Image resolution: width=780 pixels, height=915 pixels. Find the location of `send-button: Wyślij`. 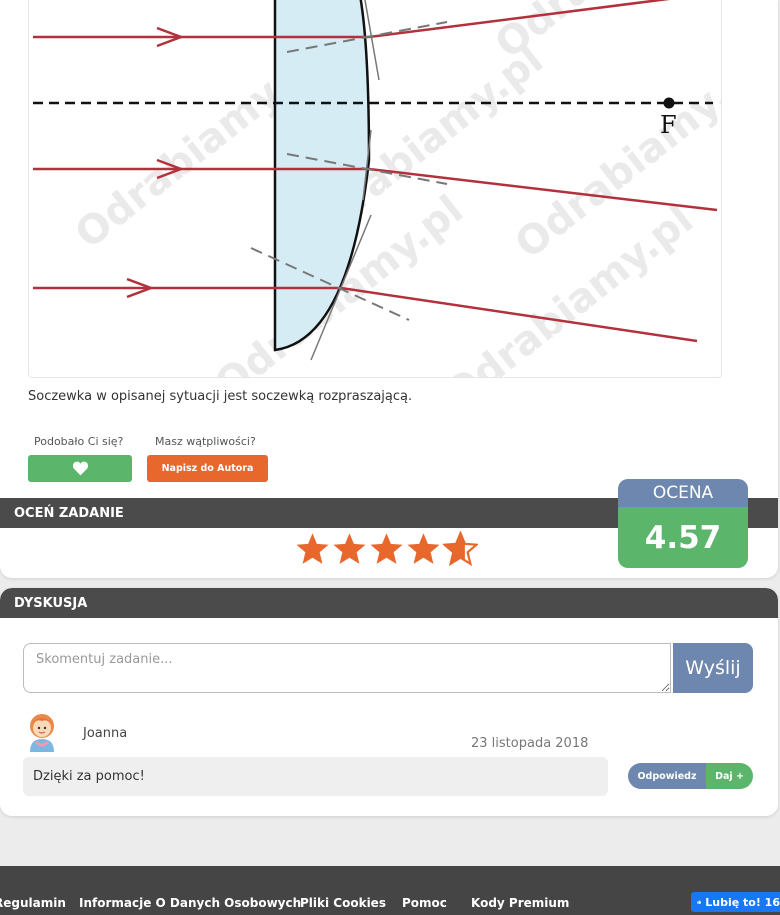

send-button: Wyślij is located at coordinates (713, 668).